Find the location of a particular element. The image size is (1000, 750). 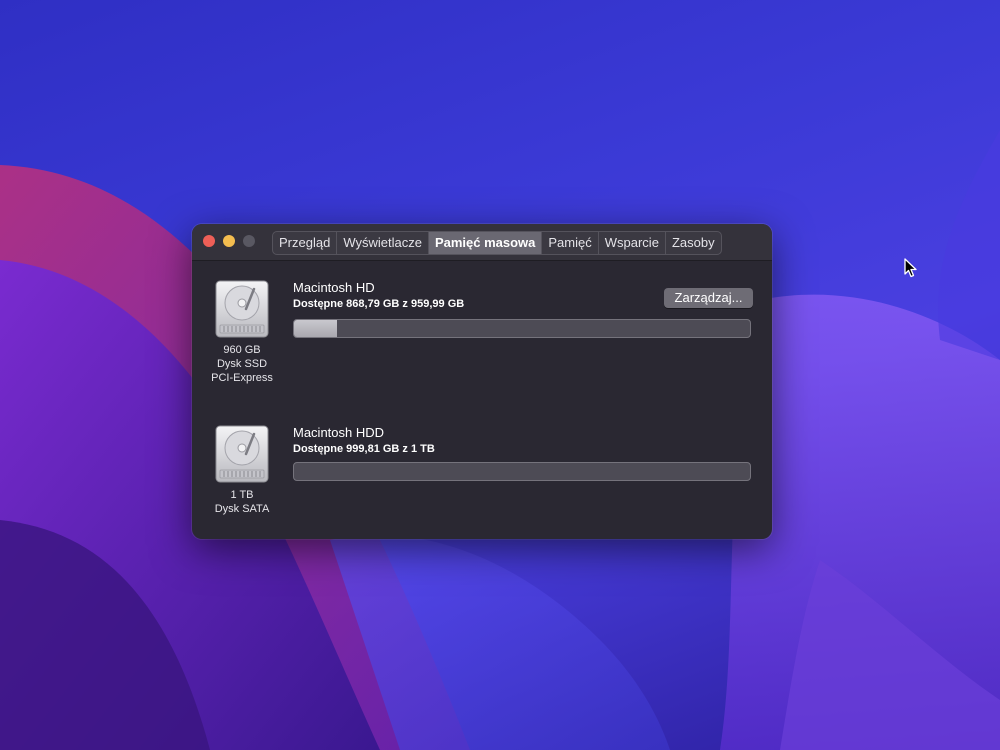

storage-usage-fill is located at coordinates (316, 328).